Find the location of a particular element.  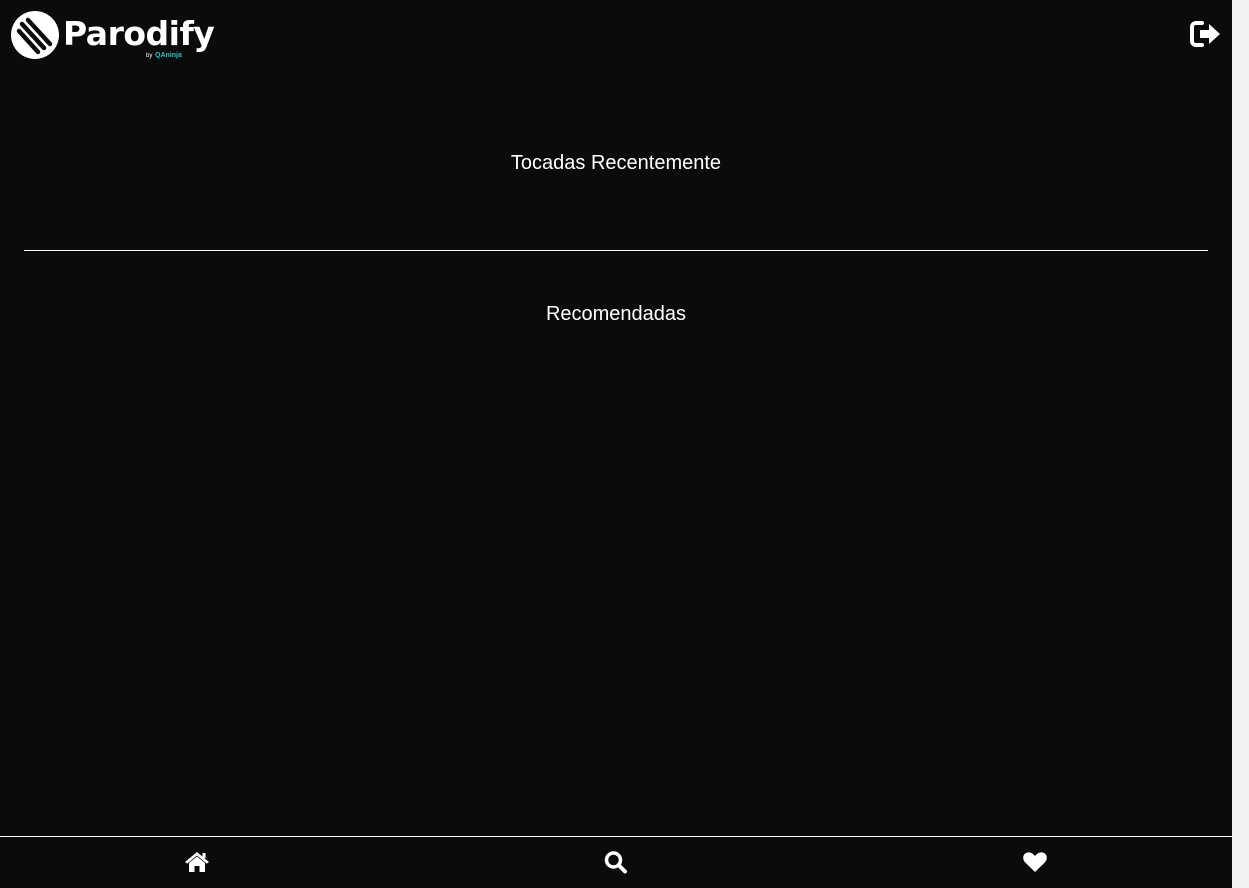

nav-search-button is located at coordinates (616, 862).